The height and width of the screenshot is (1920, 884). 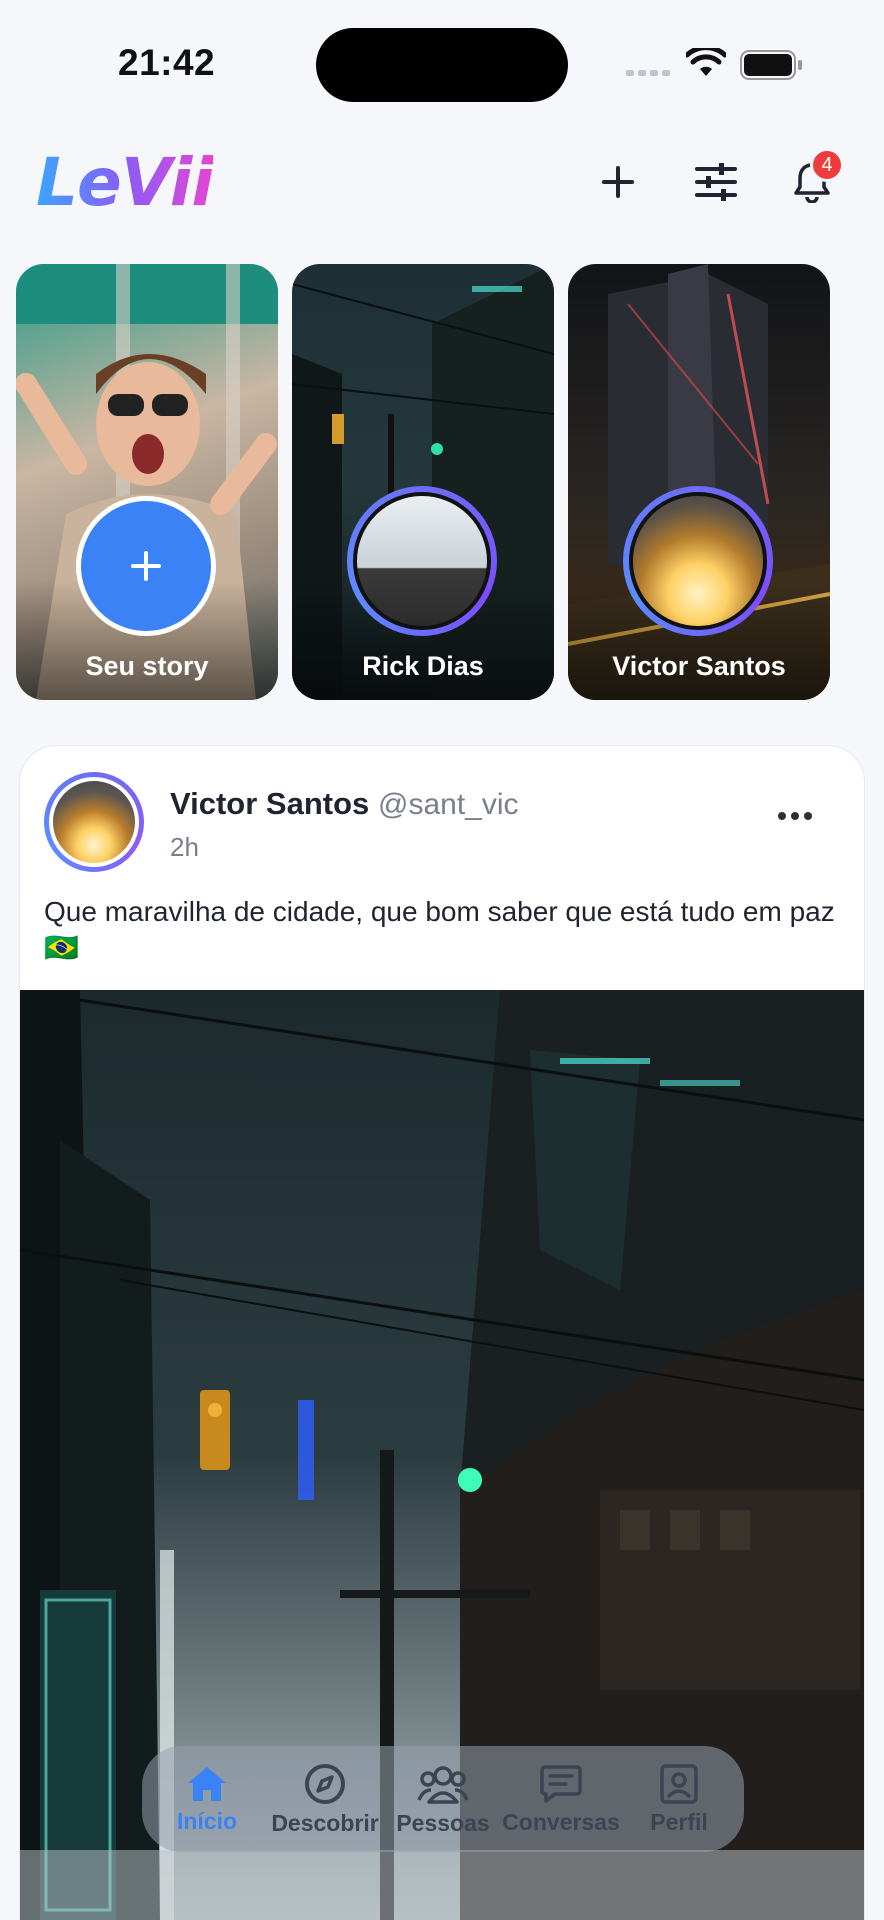 What do you see at coordinates (699, 482) in the screenshot?
I see `story-victor-santos: Victor Santos` at bounding box center [699, 482].